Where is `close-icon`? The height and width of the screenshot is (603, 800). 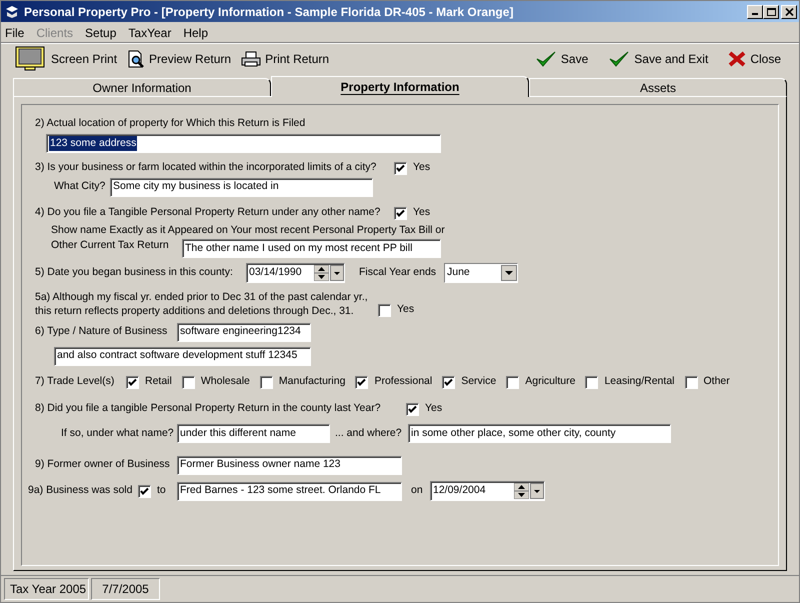
close-icon is located at coordinates (789, 12).